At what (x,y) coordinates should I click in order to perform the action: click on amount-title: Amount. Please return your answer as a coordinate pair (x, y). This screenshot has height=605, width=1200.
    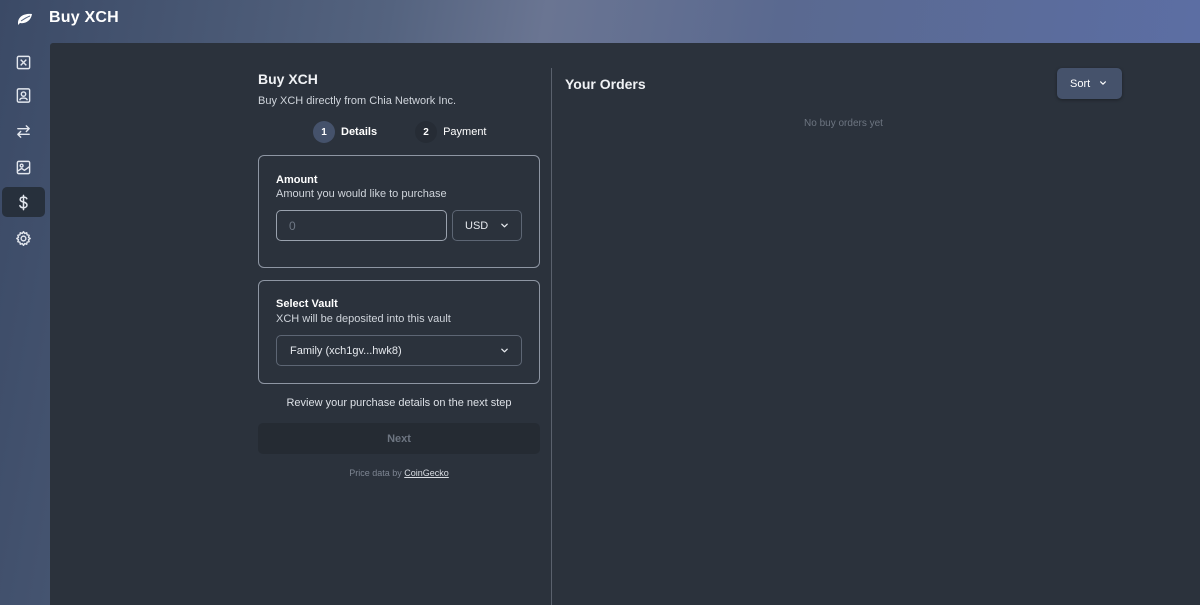
    Looking at the image, I should click on (297, 180).